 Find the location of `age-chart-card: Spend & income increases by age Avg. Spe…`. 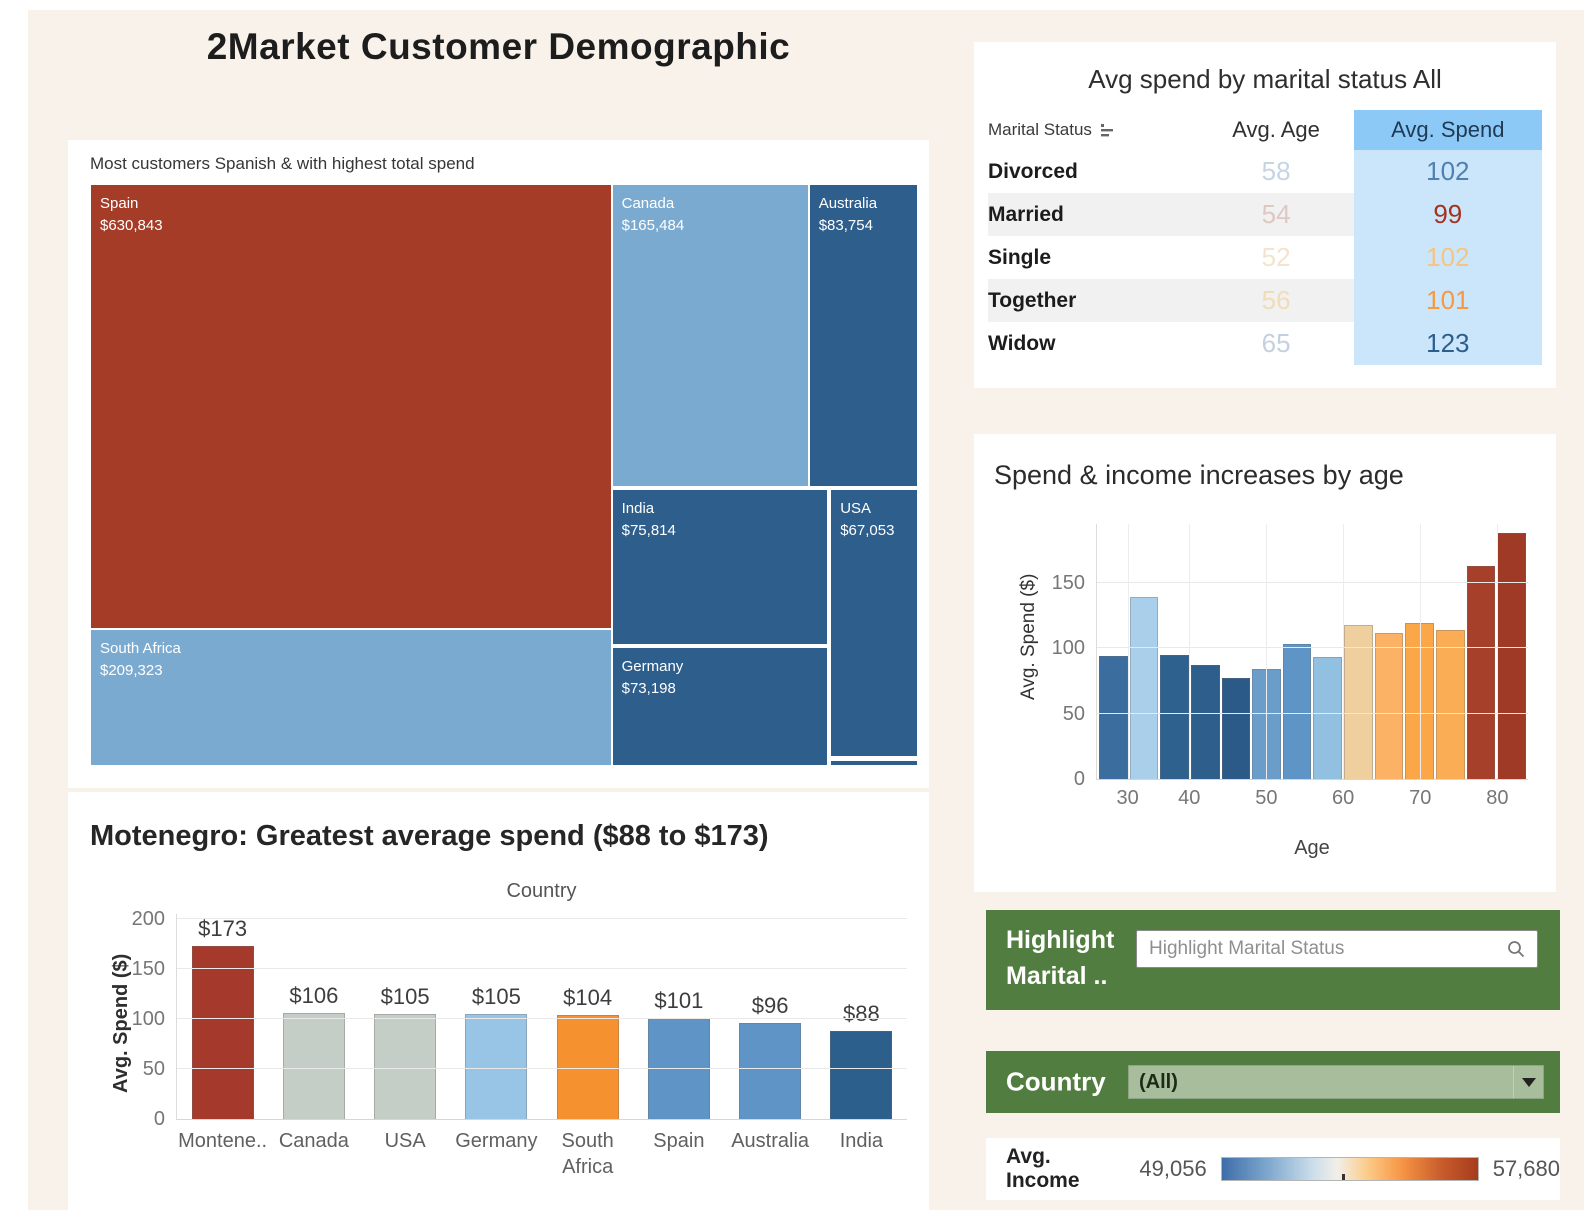

age-chart-card: Spend & income increases by age Avg. Spe… is located at coordinates (1265, 663).